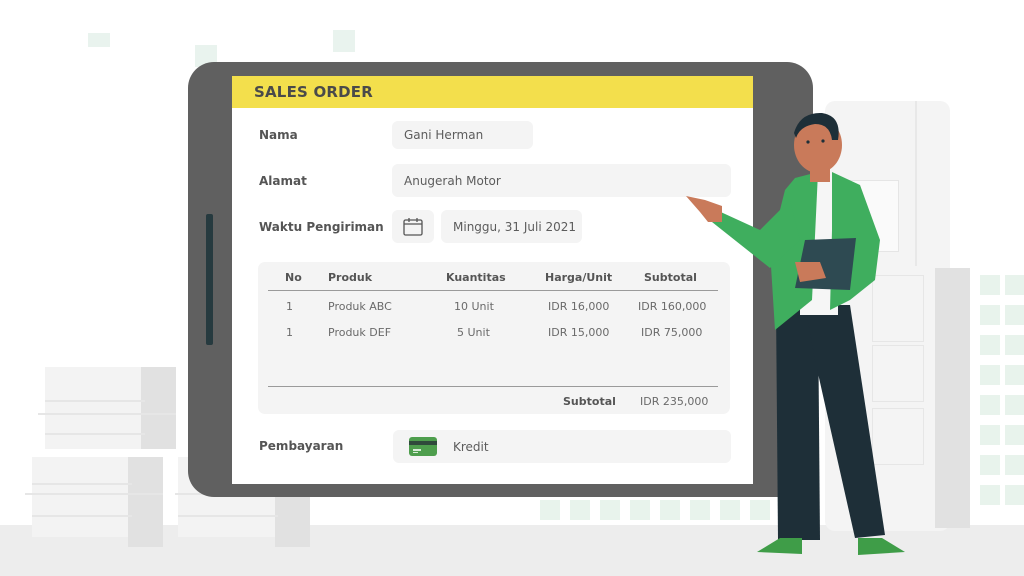 Image resolution: width=1024 pixels, height=576 pixels. I want to click on credit-card-icon, so click(423, 446).